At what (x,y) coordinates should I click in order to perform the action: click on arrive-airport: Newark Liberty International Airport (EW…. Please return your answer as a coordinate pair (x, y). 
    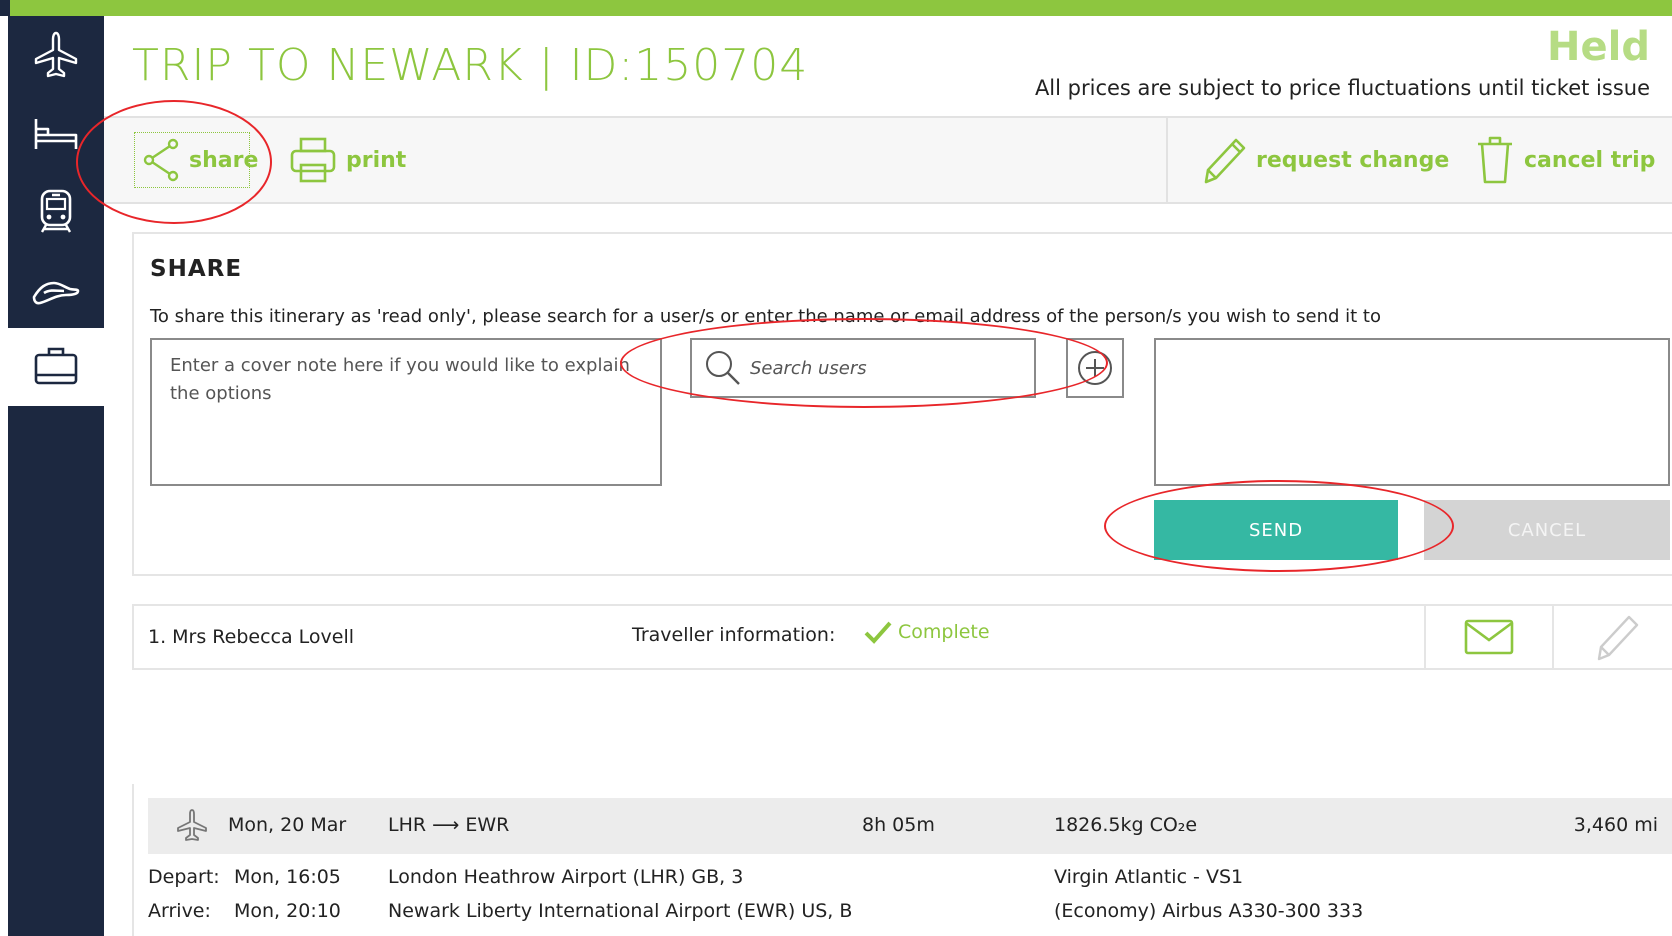
    Looking at the image, I should click on (620, 911).